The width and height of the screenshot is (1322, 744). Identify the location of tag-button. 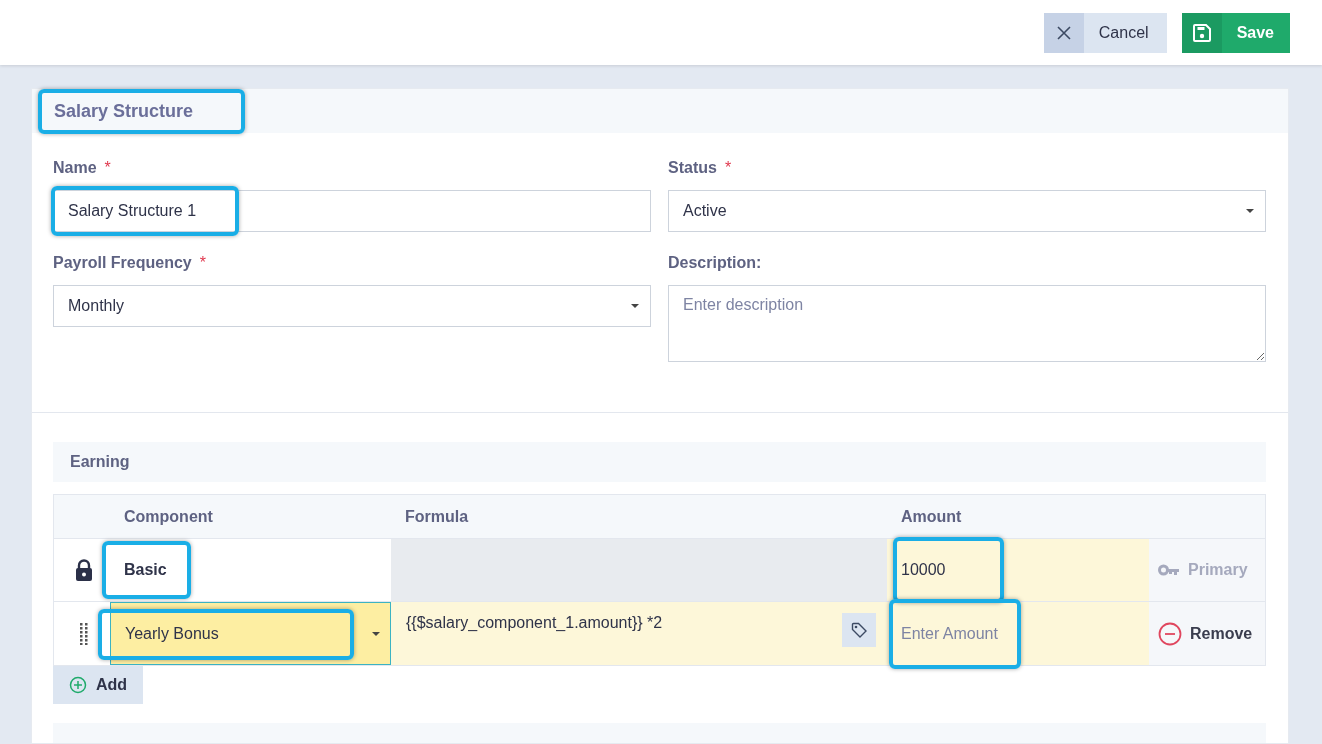
(859, 630).